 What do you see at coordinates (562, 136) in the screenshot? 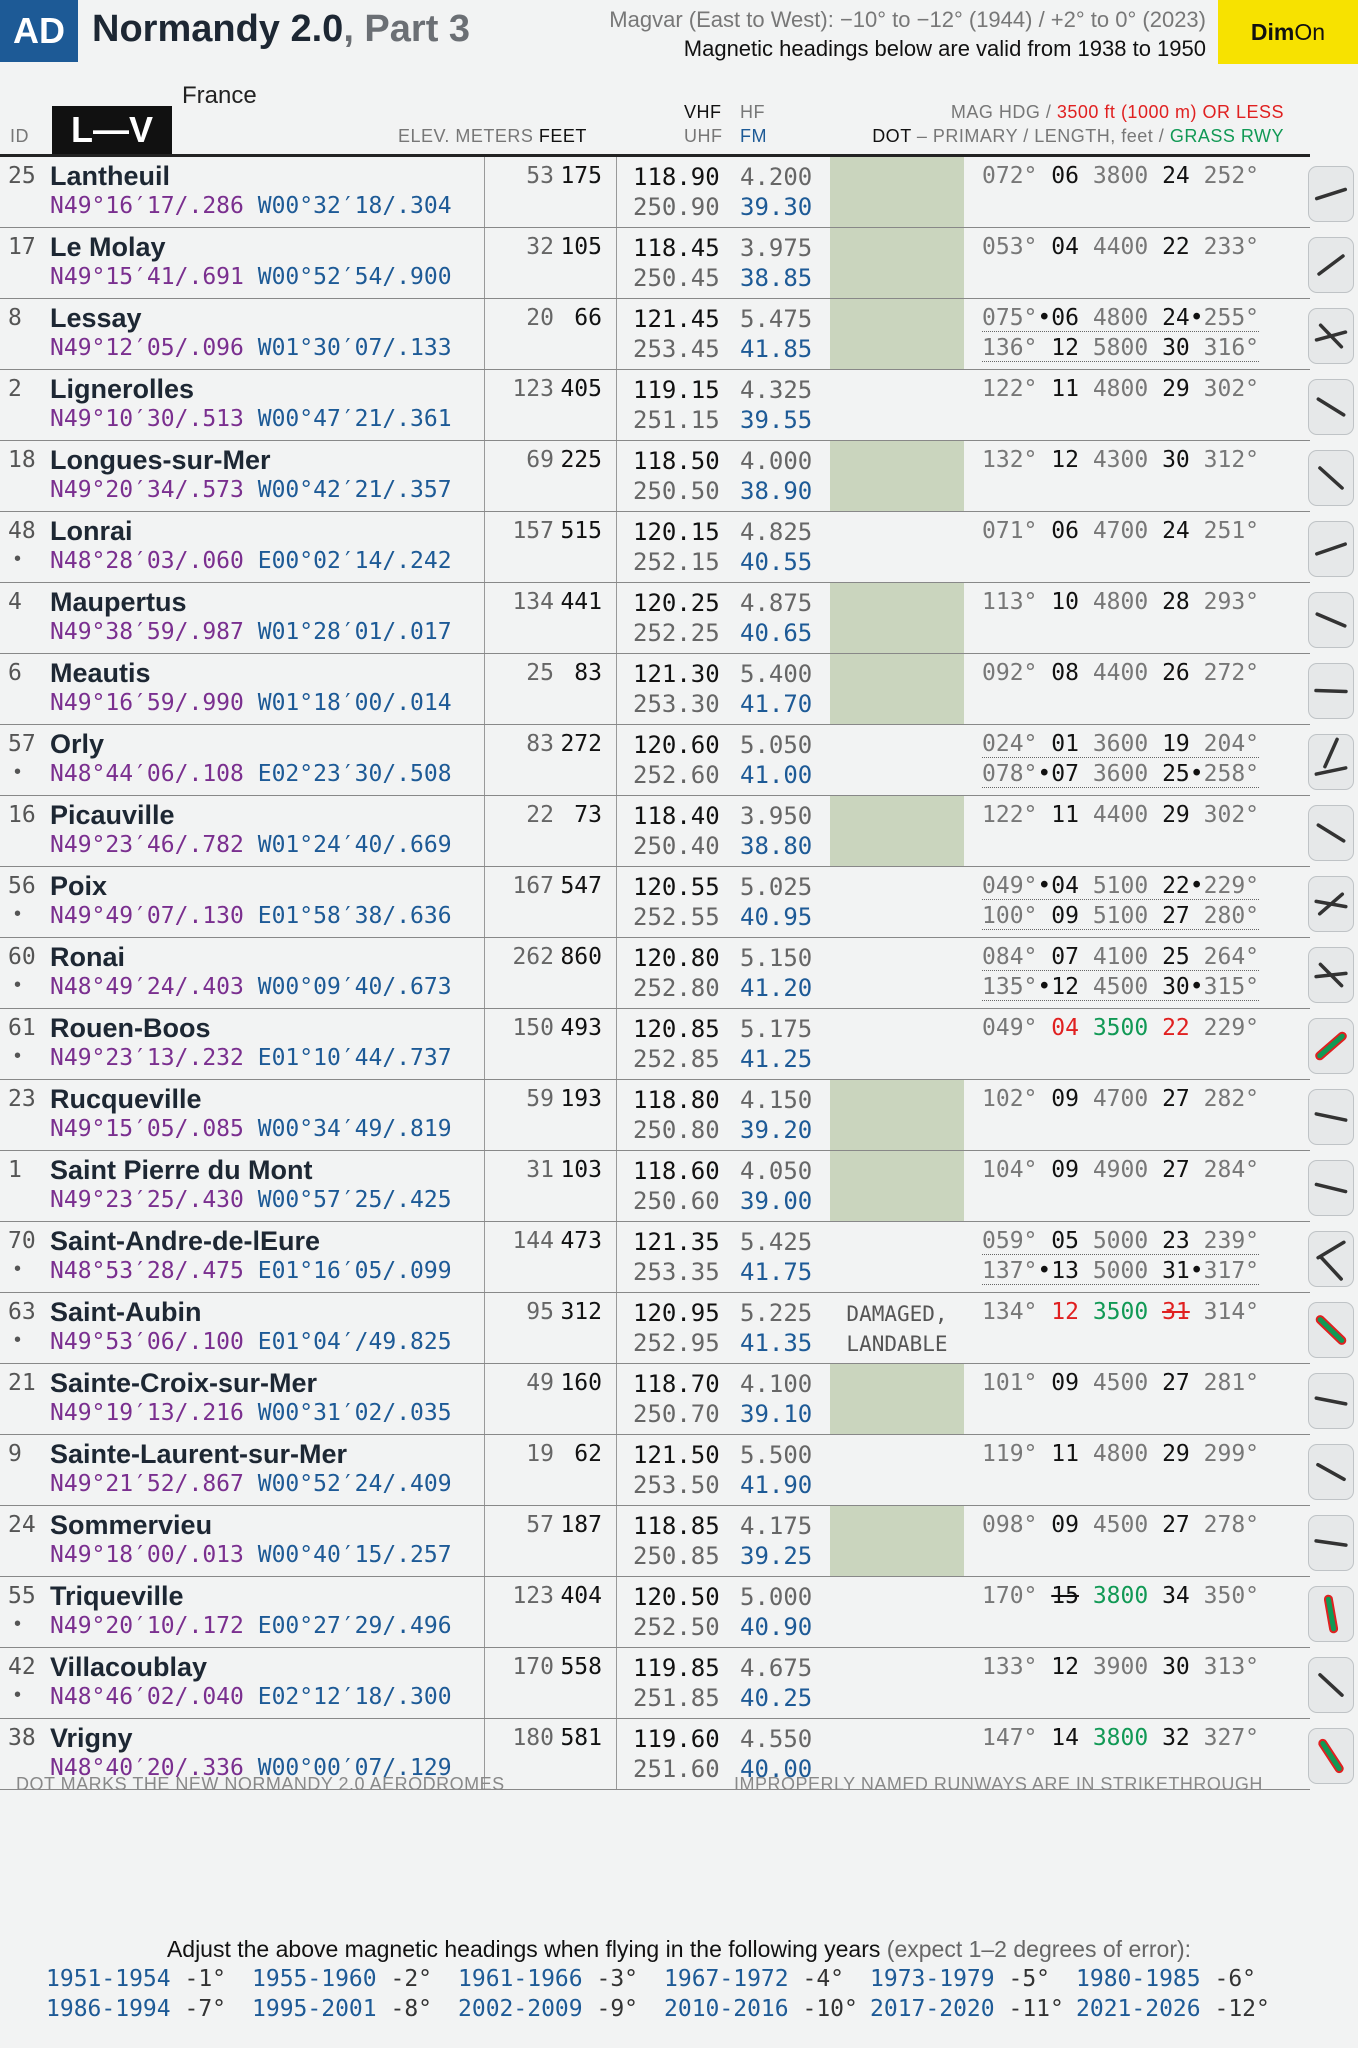
I see `col-elev-feet: FEET` at bounding box center [562, 136].